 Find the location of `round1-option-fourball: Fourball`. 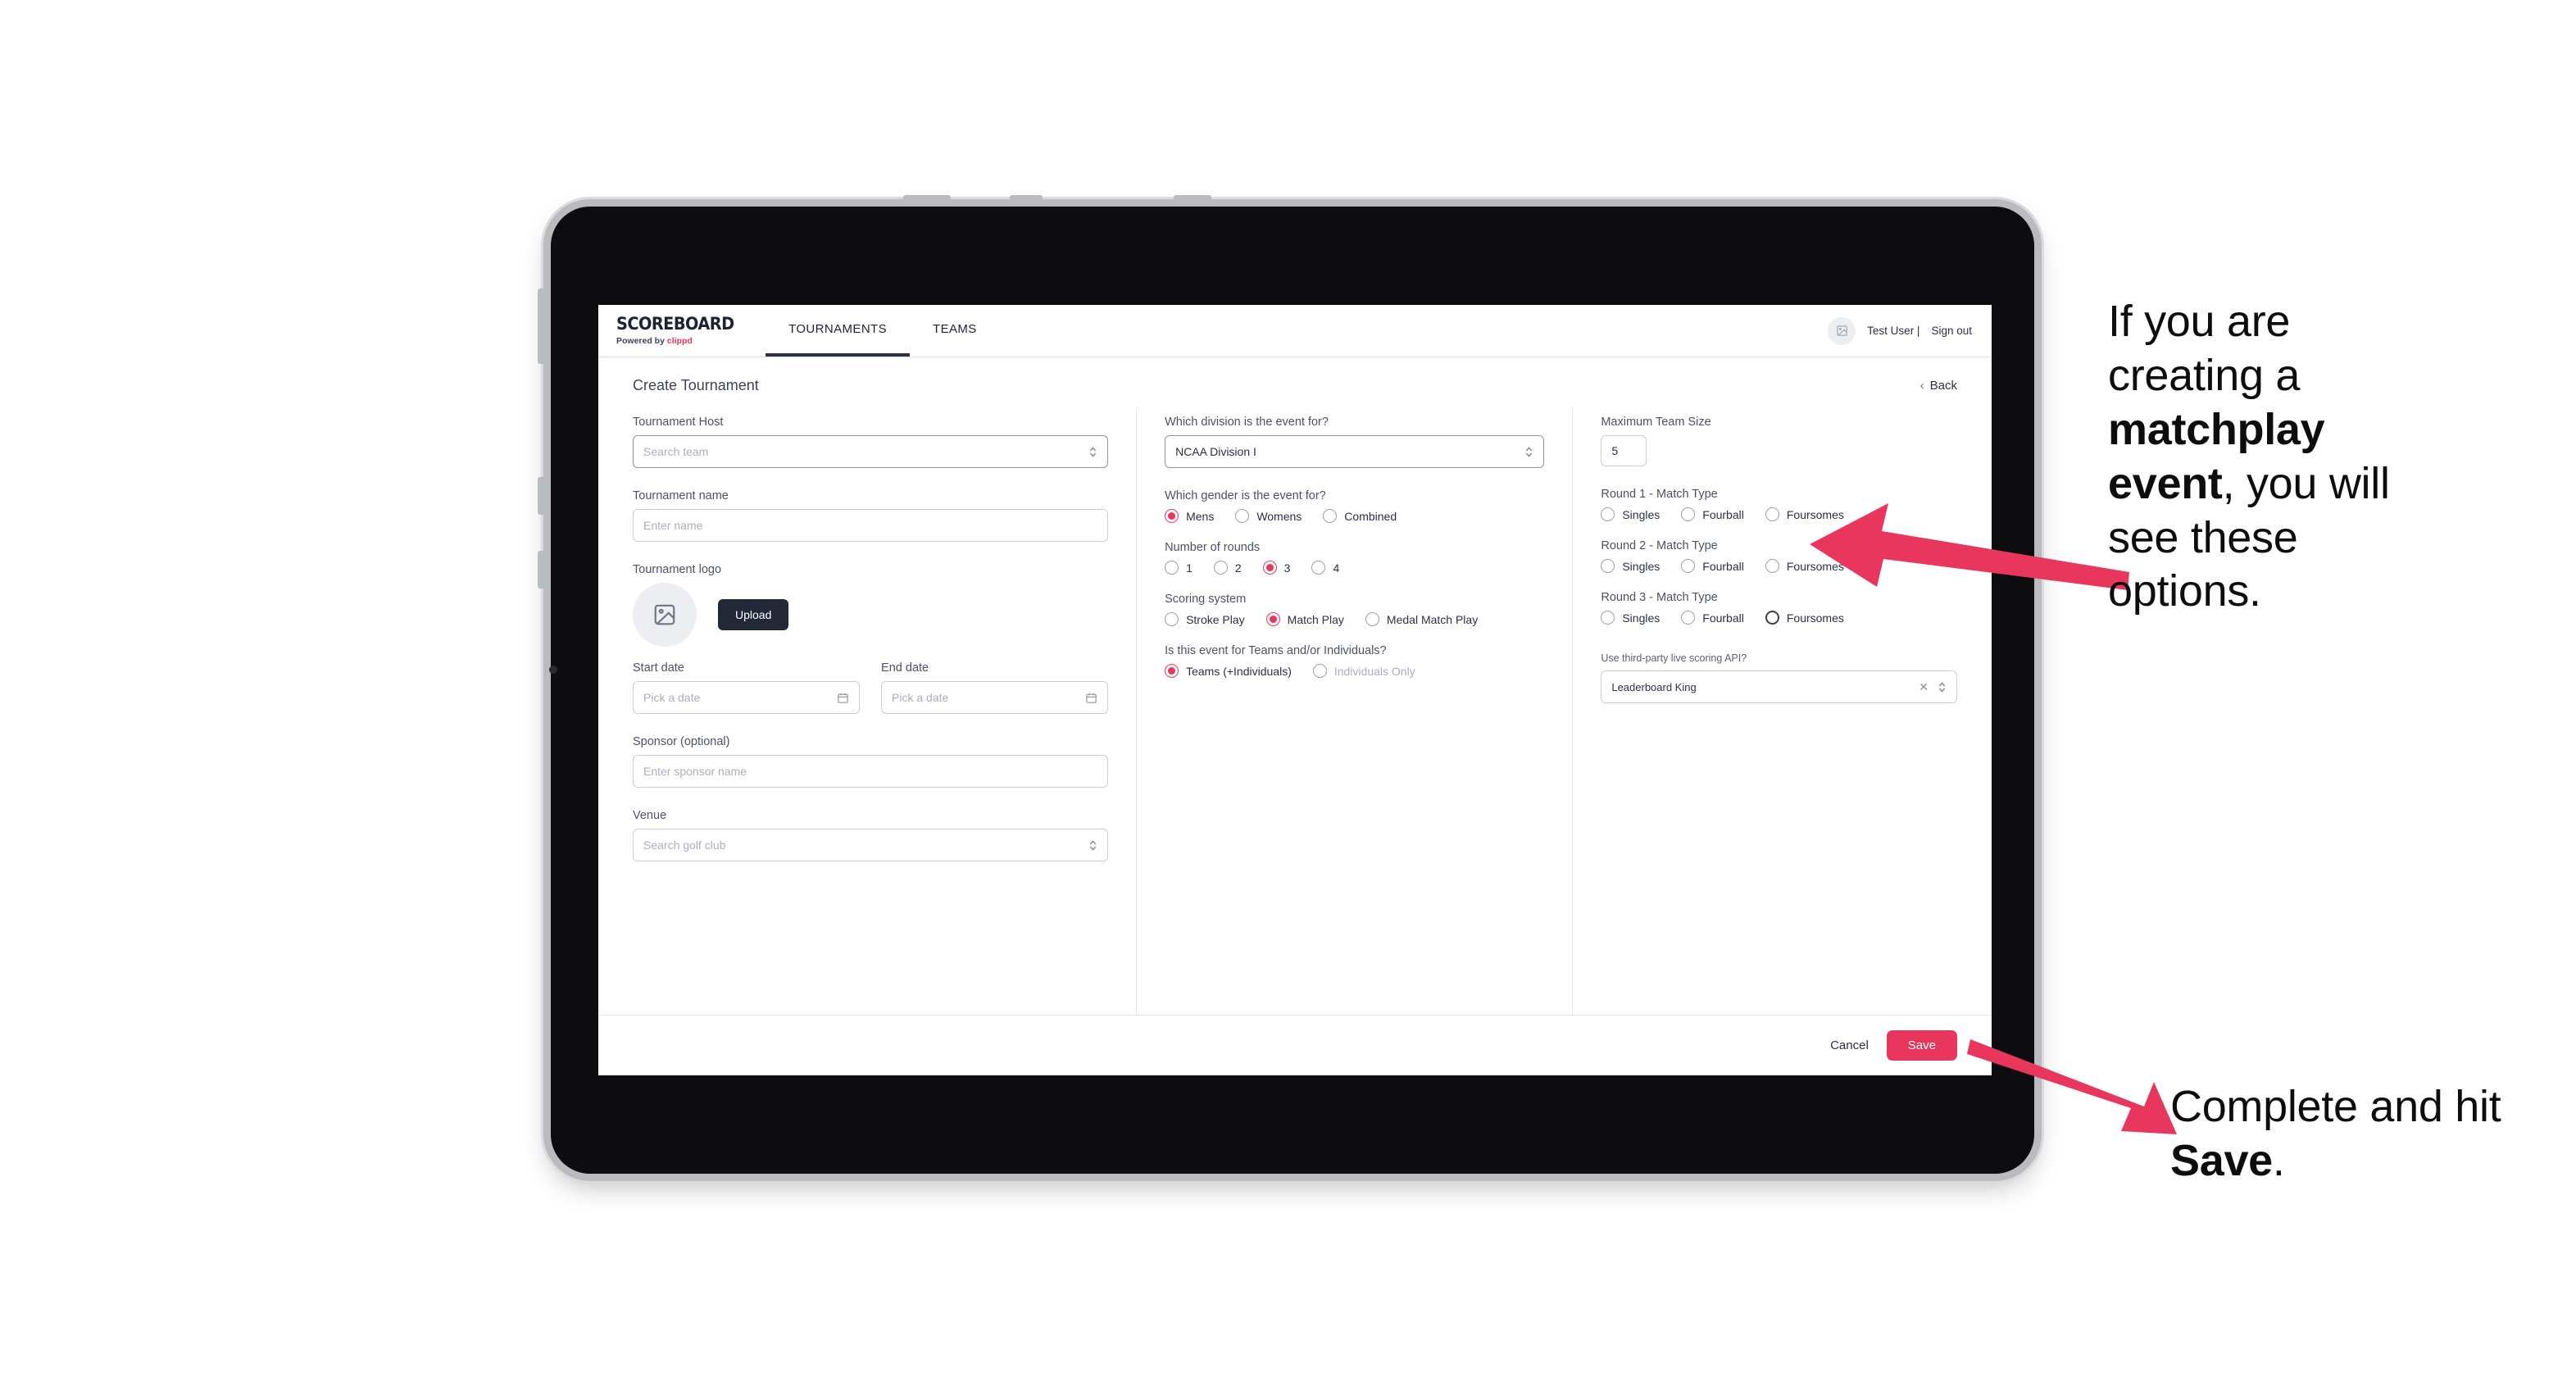

round1-option-fourball: Fourball is located at coordinates (1712, 514).